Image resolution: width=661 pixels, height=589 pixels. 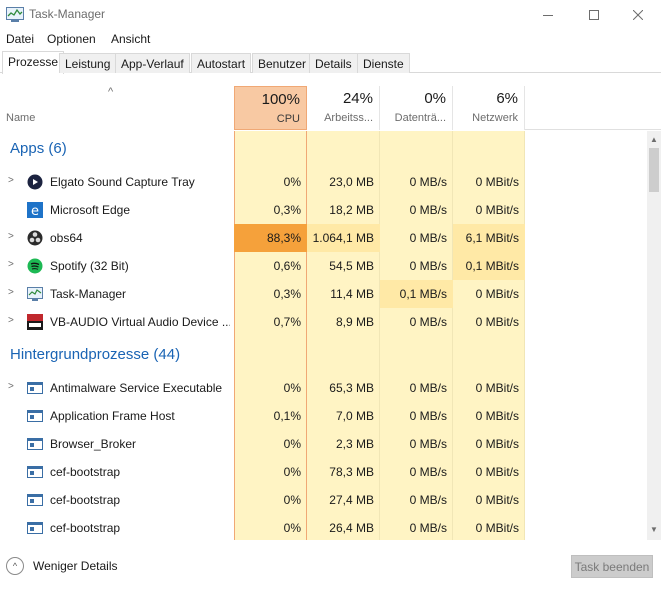 I want to click on cpu-value: 88,3%, so click(x=270, y=238).